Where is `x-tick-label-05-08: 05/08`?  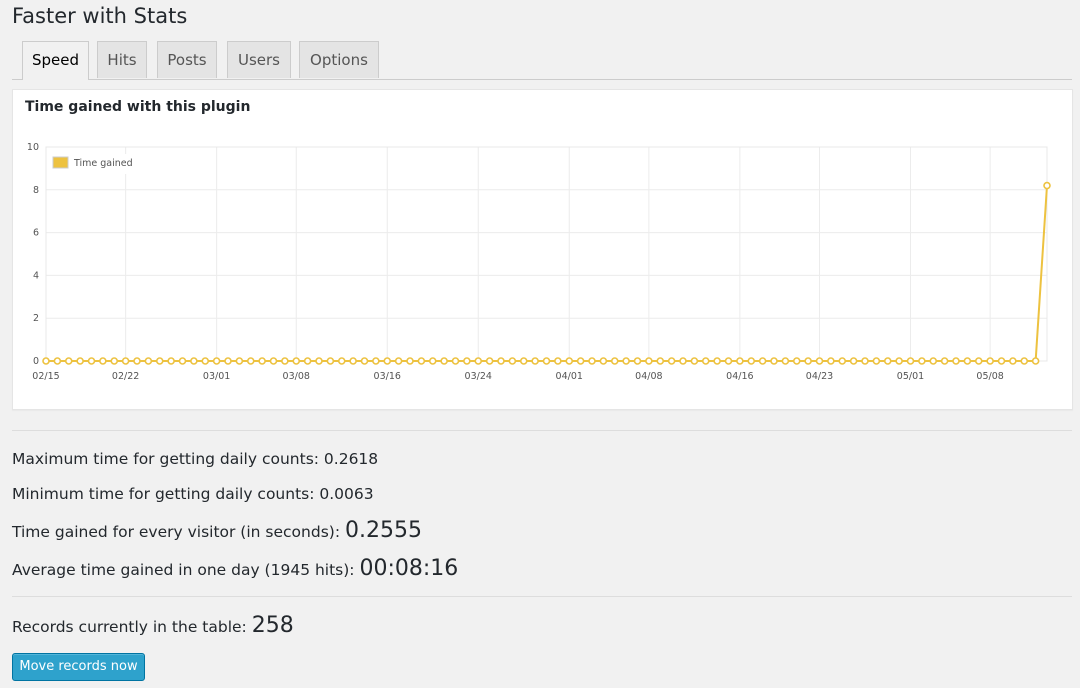 x-tick-label-05-08: 05/08 is located at coordinates (989, 376).